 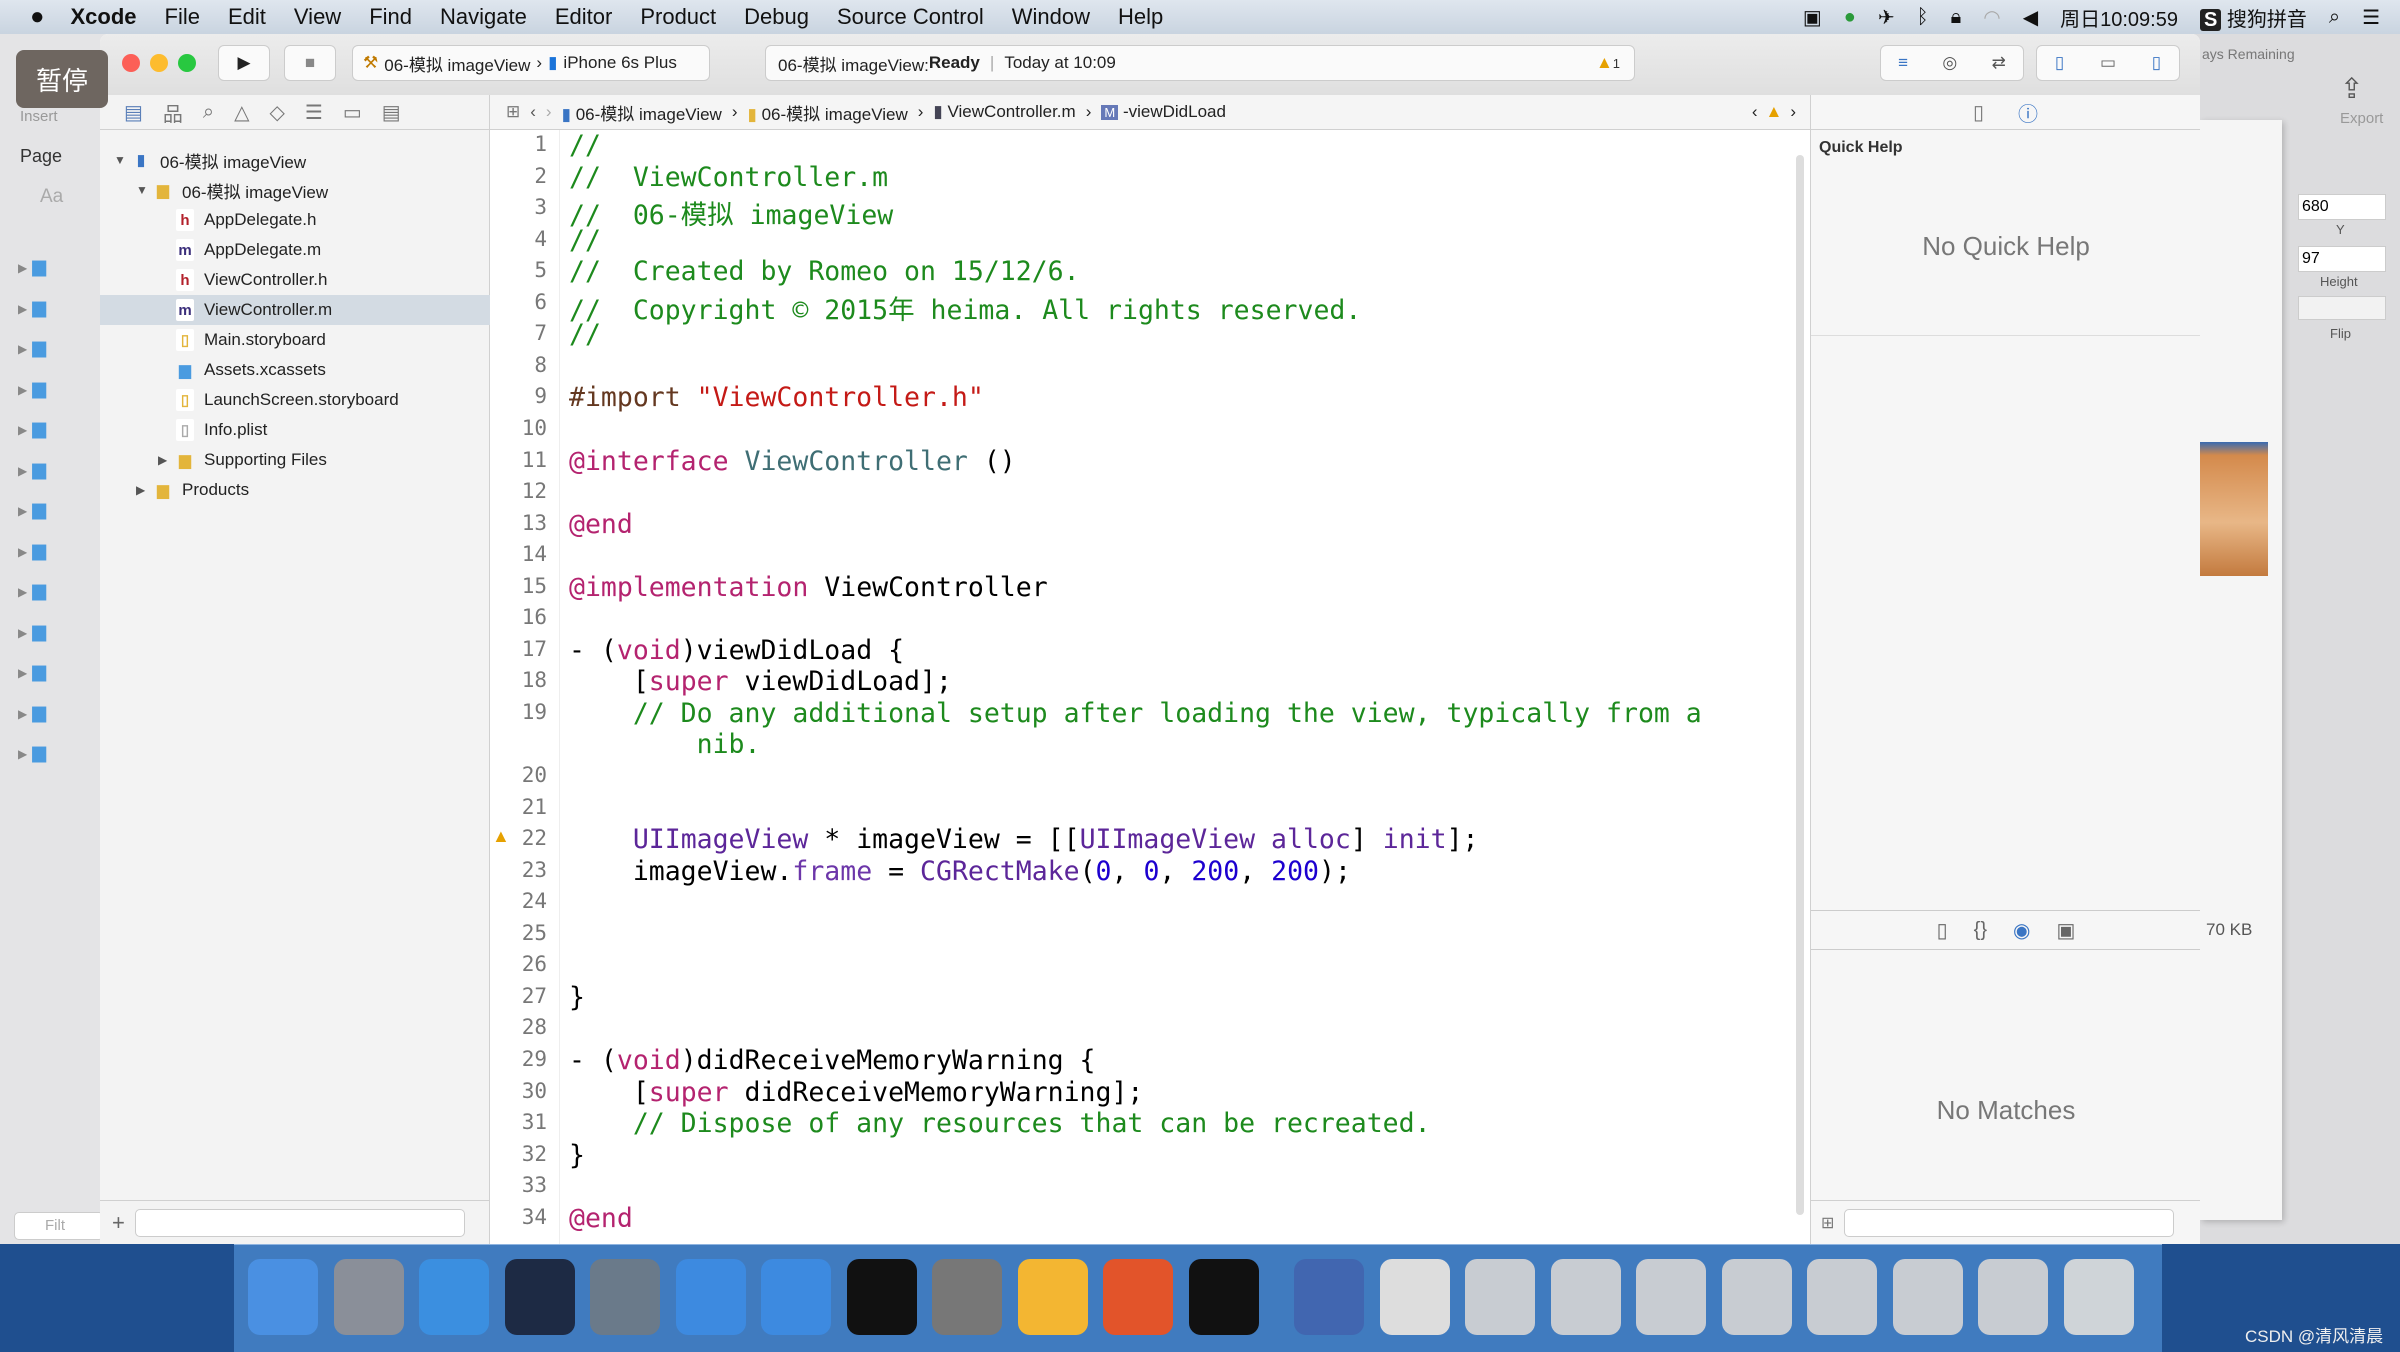 What do you see at coordinates (104, 17) in the screenshot?
I see `menu-xcode: Xcode` at bounding box center [104, 17].